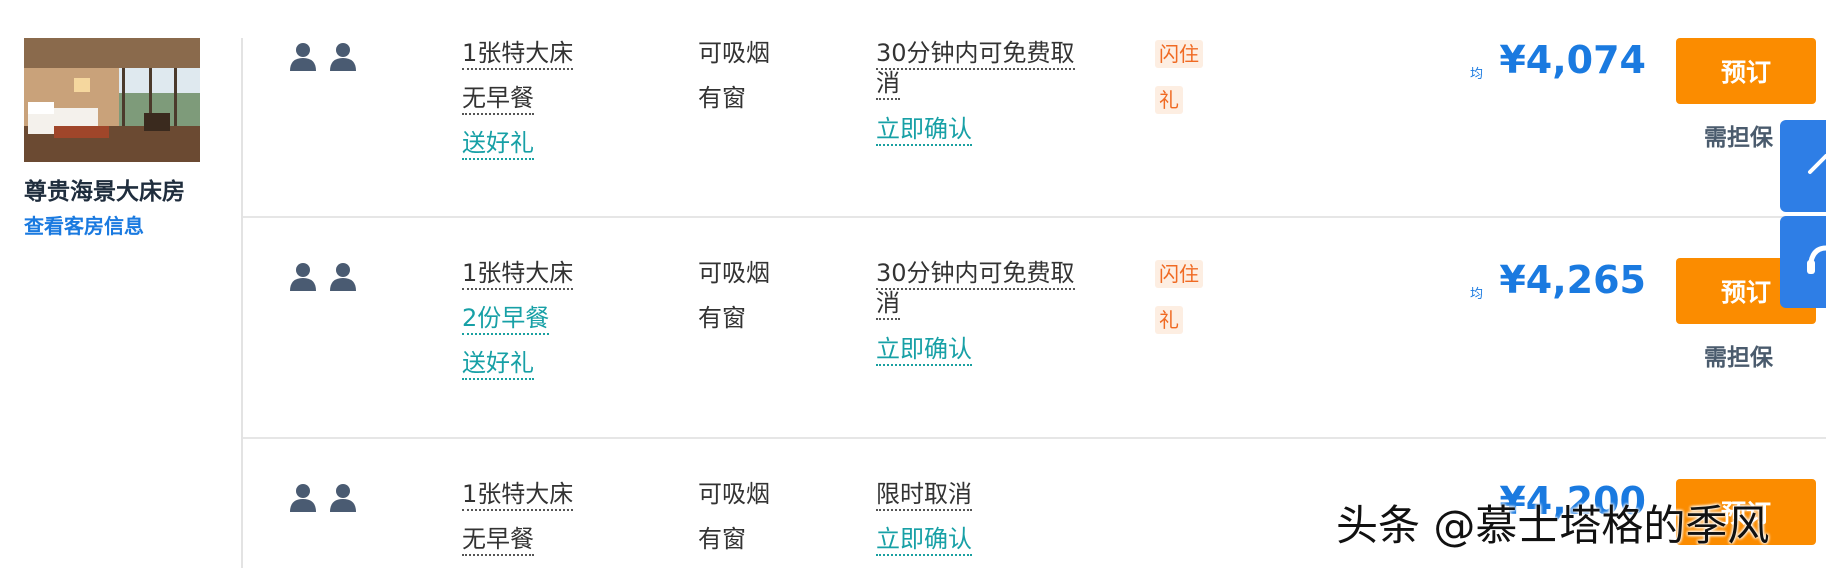 This screenshot has width=1826, height=568. What do you see at coordinates (506, 319) in the screenshot?
I see `meal-plan: 2份早餐` at bounding box center [506, 319].